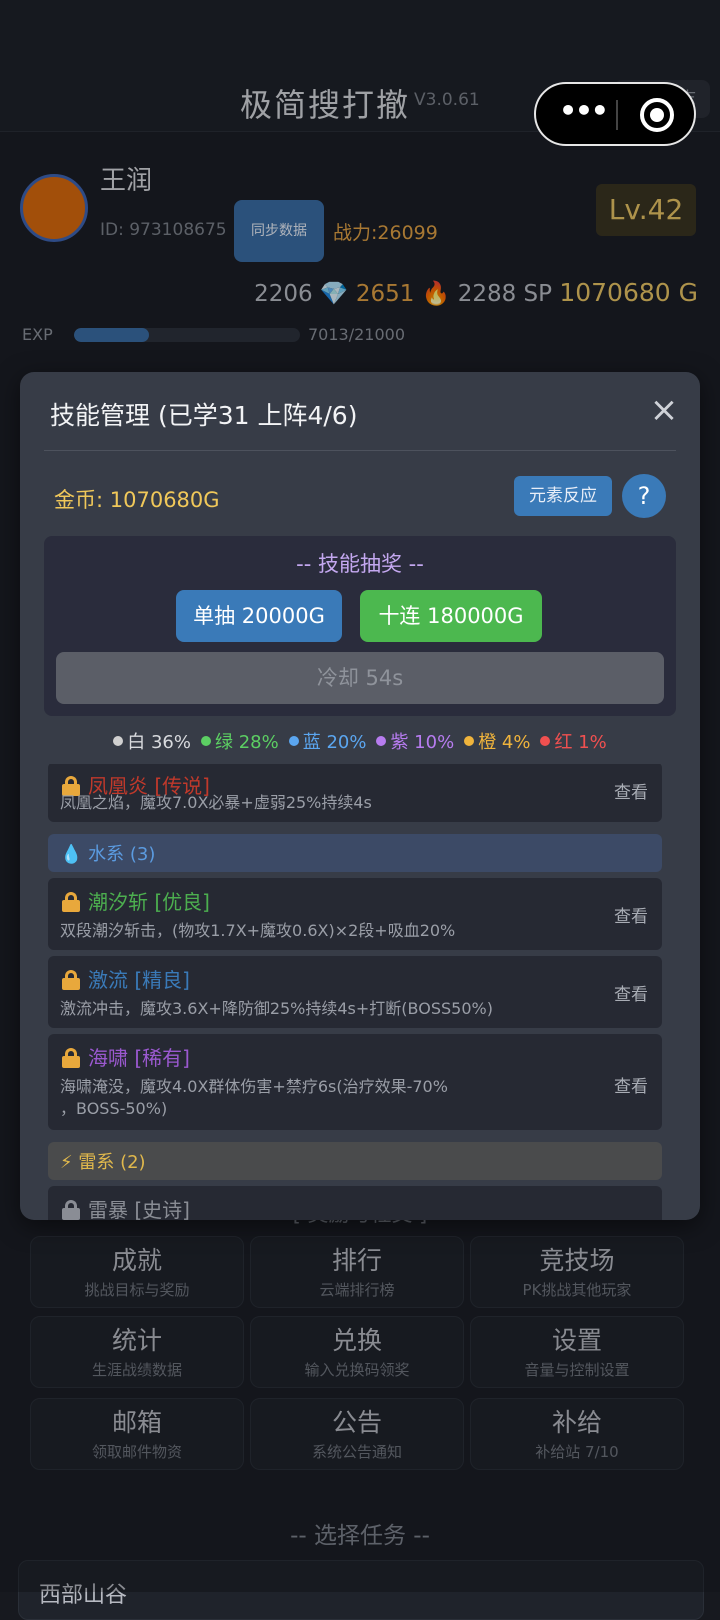 The height and width of the screenshot is (1620, 720). I want to click on skill-desc: 凤凰之焰，魔攻7.0X必暴+虚弱25%持续4s, so click(216, 802).